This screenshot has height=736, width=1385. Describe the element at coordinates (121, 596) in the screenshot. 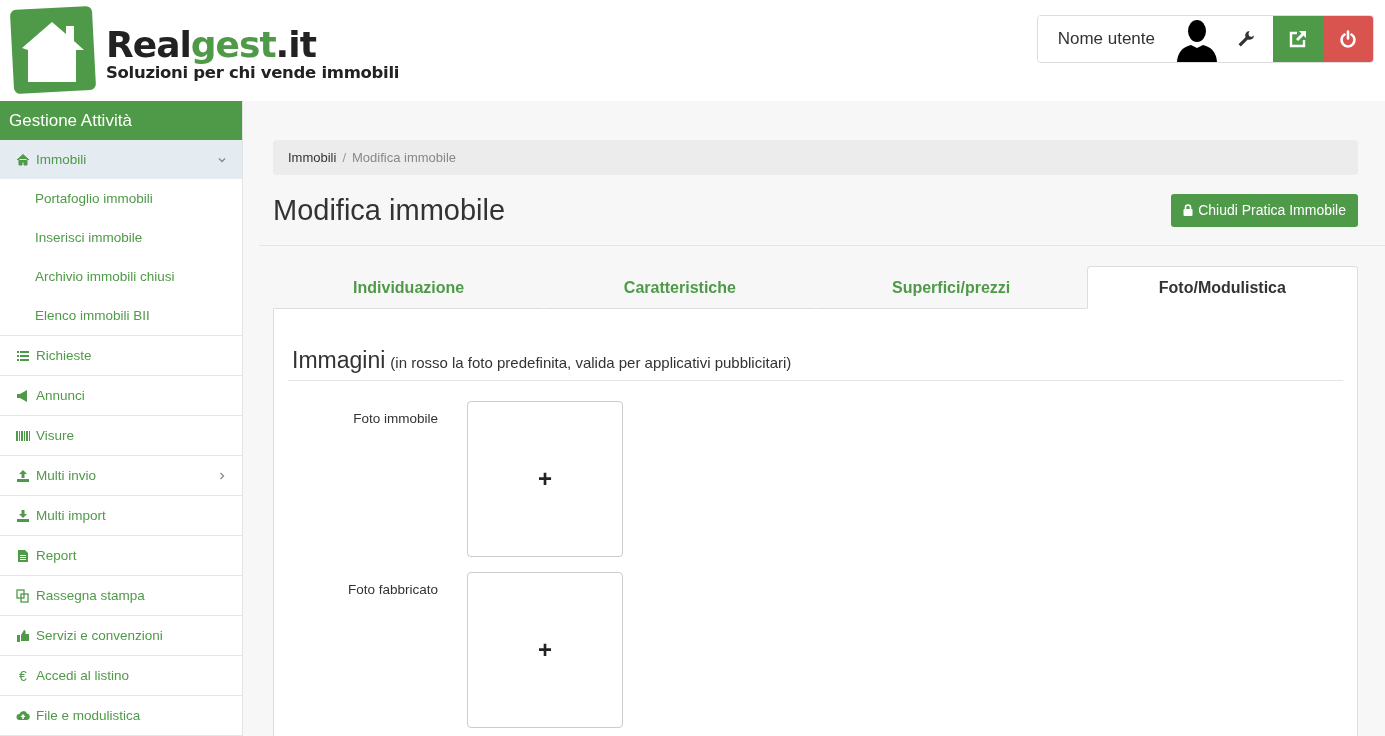

I see `sidebar-item: Rassegna stampa` at that location.